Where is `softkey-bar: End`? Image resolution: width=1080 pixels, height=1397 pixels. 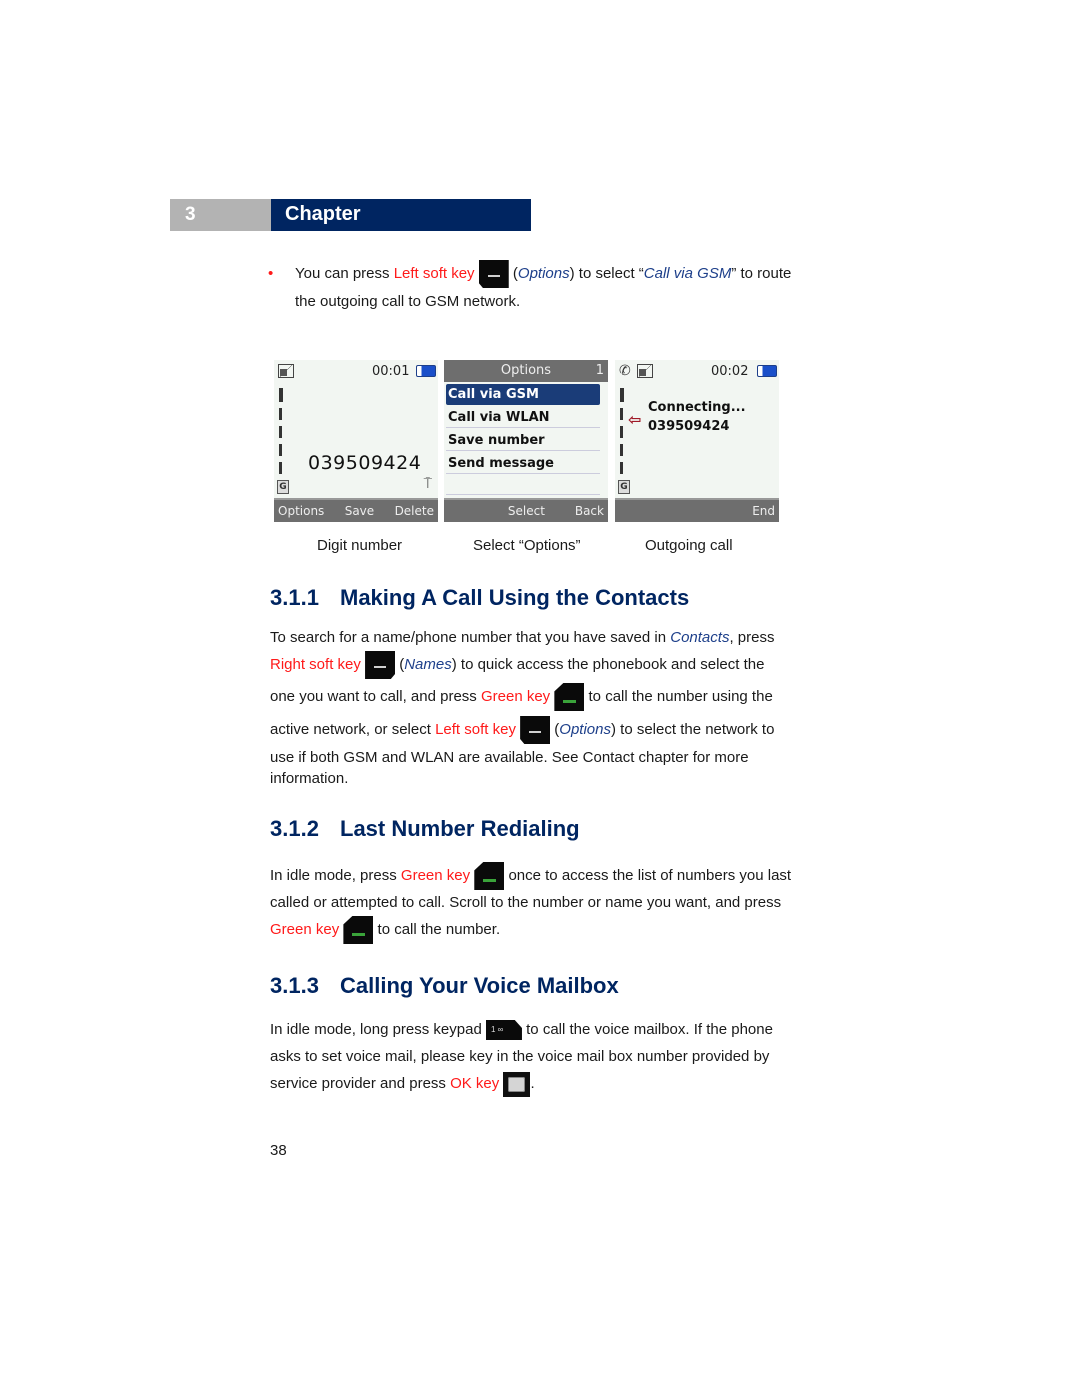 softkey-bar: End is located at coordinates (697, 510).